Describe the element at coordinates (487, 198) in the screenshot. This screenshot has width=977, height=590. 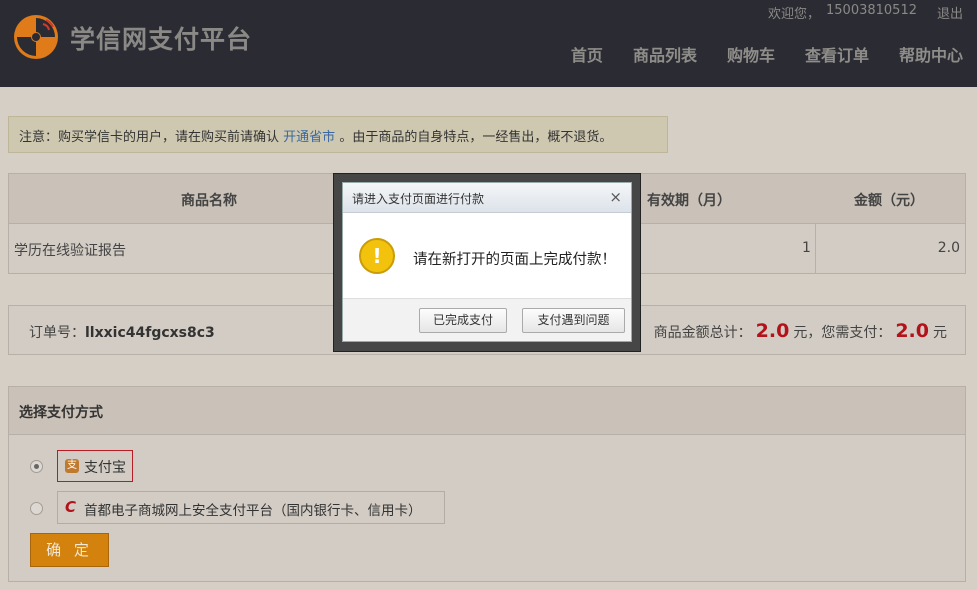
I see `dialog-title: 请进入支付页面进行付款` at that location.